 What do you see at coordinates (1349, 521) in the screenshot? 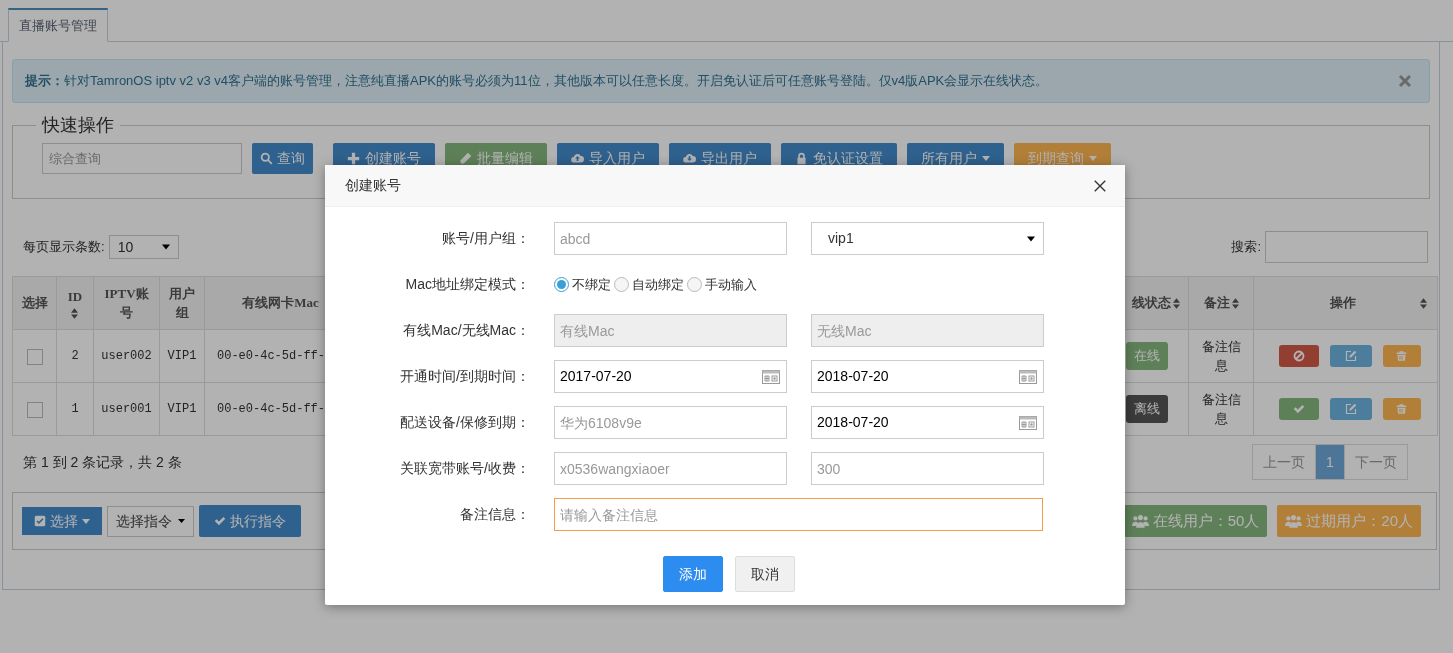
I see `stat-button: 过期用户：20人` at bounding box center [1349, 521].